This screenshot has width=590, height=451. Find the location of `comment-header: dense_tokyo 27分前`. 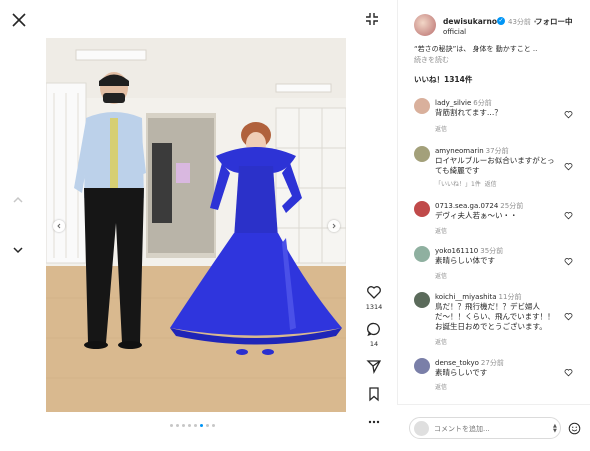

comment-header: dense_tokyo 27分前 is located at coordinates (469, 363).